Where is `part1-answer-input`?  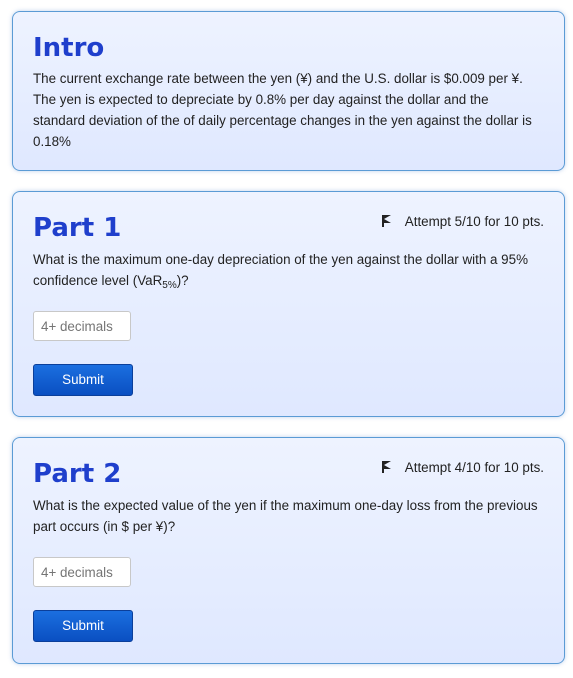
part1-answer-input is located at coordinates (82, 326).